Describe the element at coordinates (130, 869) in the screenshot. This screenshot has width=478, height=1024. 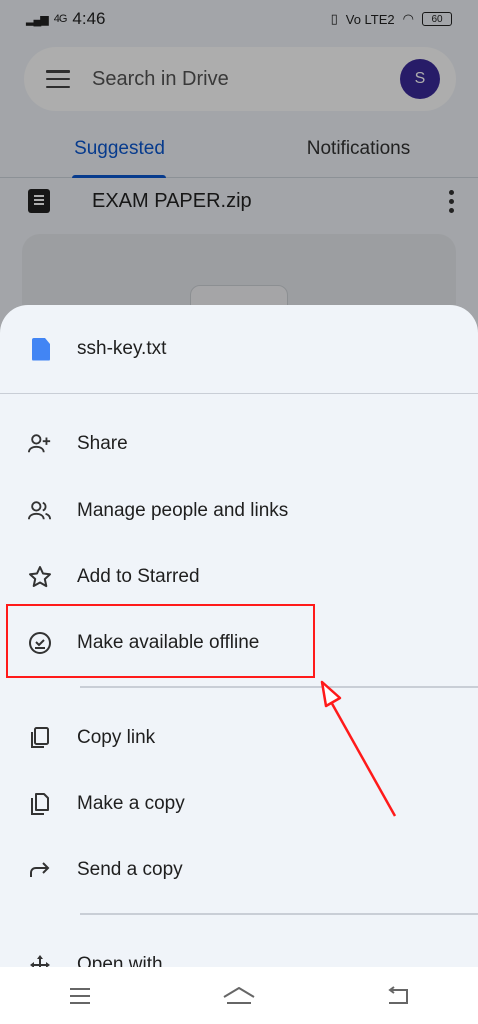
I see `menu-label-send-a-copy: Send a copy` at that location.